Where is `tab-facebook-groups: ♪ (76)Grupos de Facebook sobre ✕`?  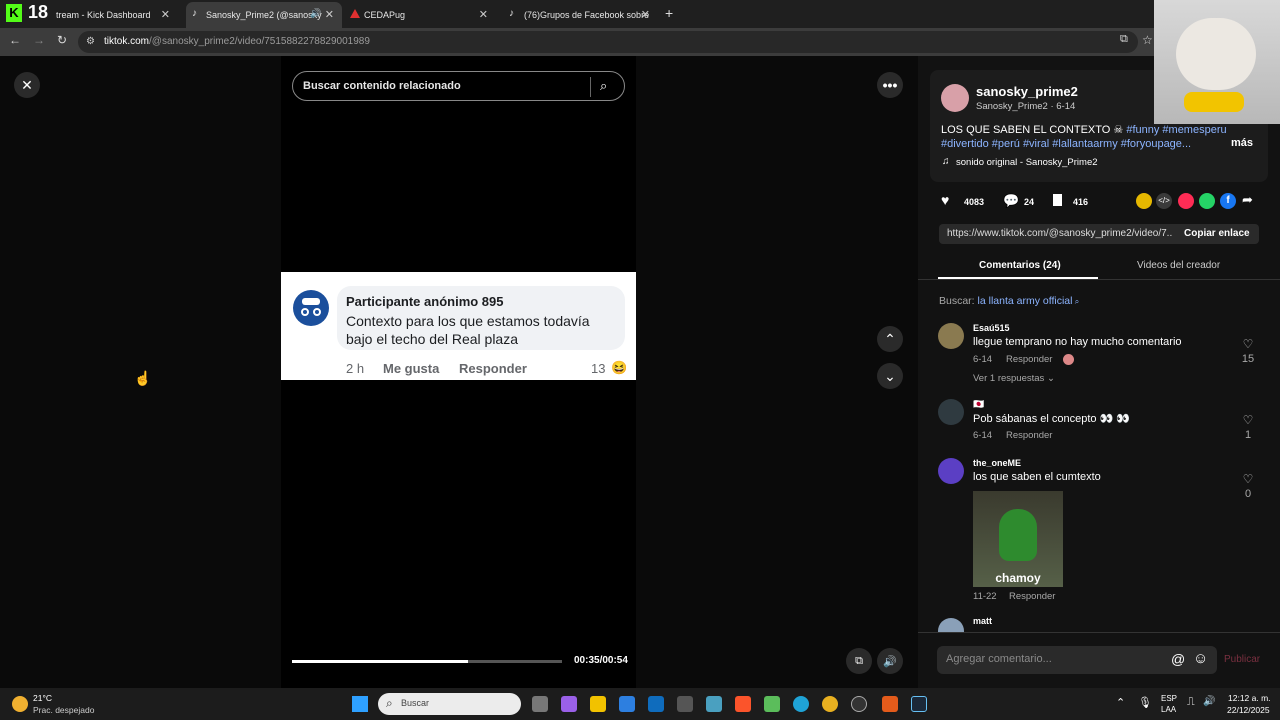
tab-facebook-groups: ♪ (76)Grupos de Facebook sobre ✕ is located at coordinates (580, 15).